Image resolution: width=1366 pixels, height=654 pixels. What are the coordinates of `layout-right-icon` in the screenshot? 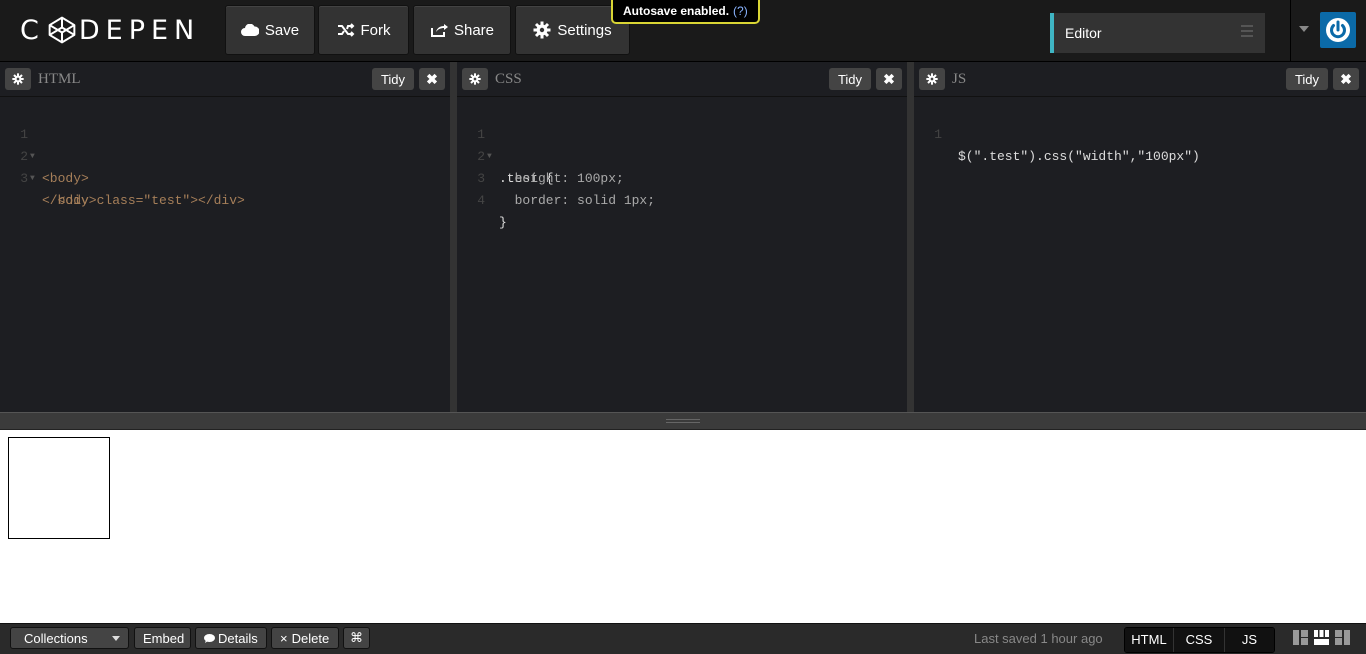 It's located at (1342, 637).